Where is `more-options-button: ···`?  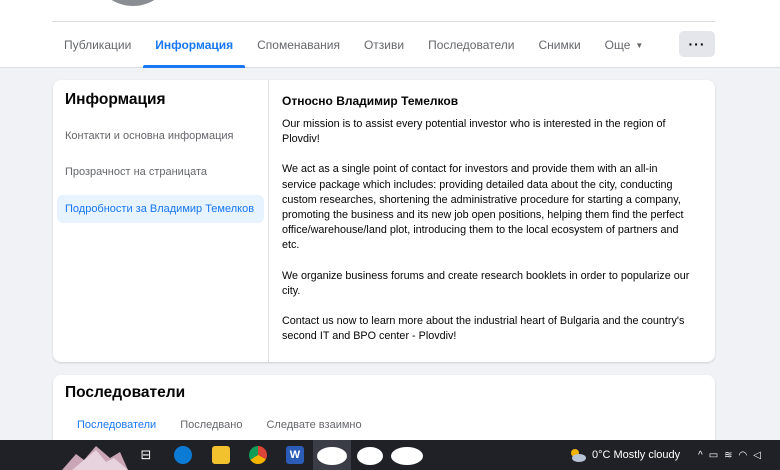
more-options-button: ··· is located at coordinates (697, 44).